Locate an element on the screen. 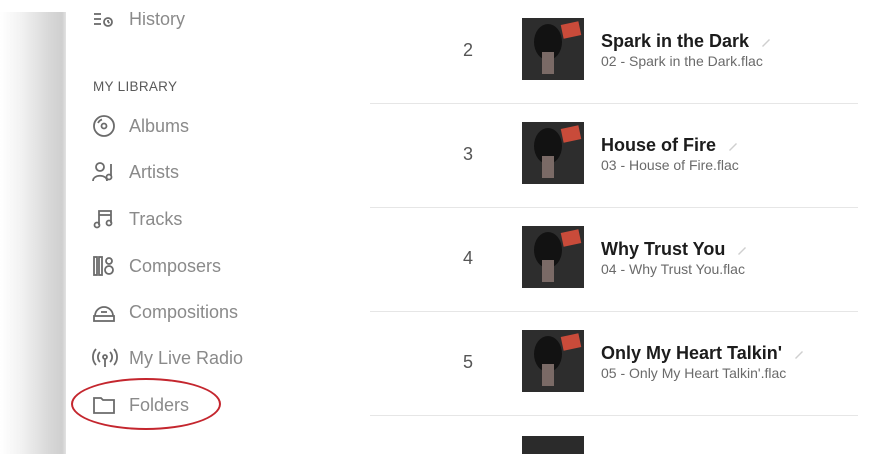 The height and width of the screenshot is (454, 870). music-note-icon is located at coordinates (105, 219).